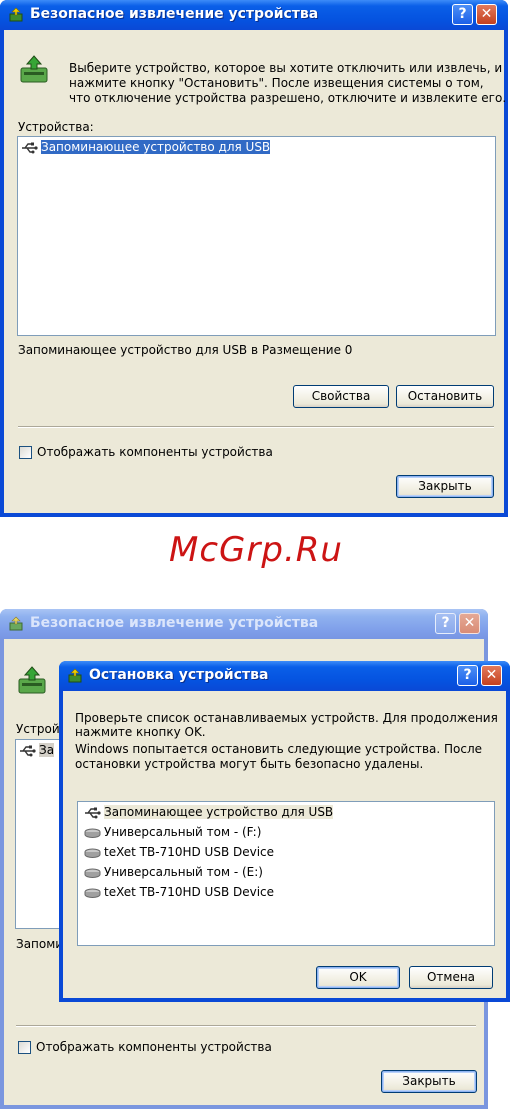 The image size is (512, 1109). I want to click on stop-button: Остановить, so click(445, 396).